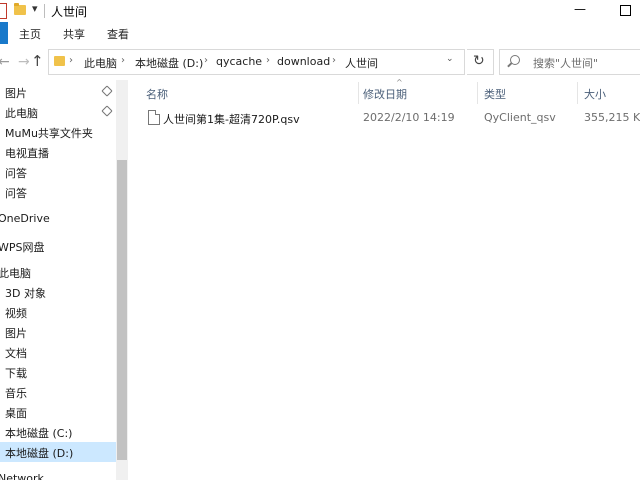 Image resolution: width=640 pixels, height=480 pixels. I want to click on sidebar-item-qa-1: 问答, so click(58, 172).